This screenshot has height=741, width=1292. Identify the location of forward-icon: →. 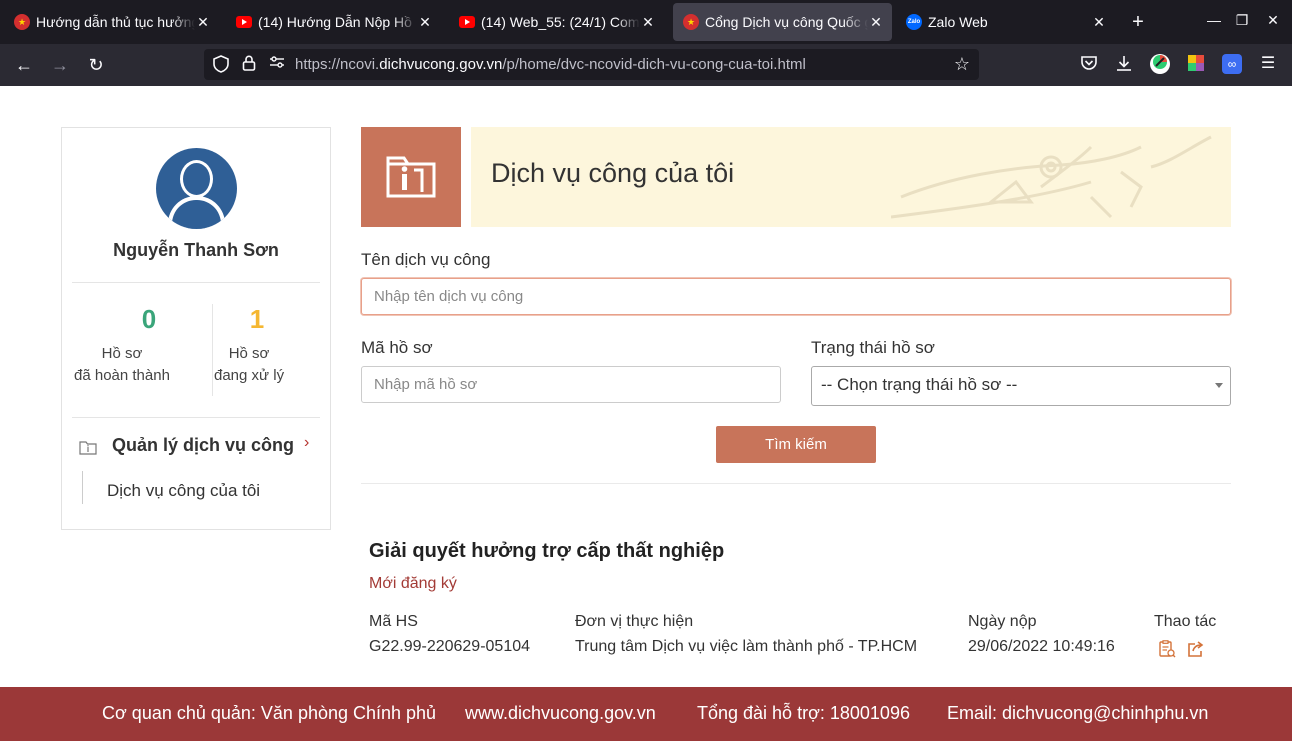
(60, 65).